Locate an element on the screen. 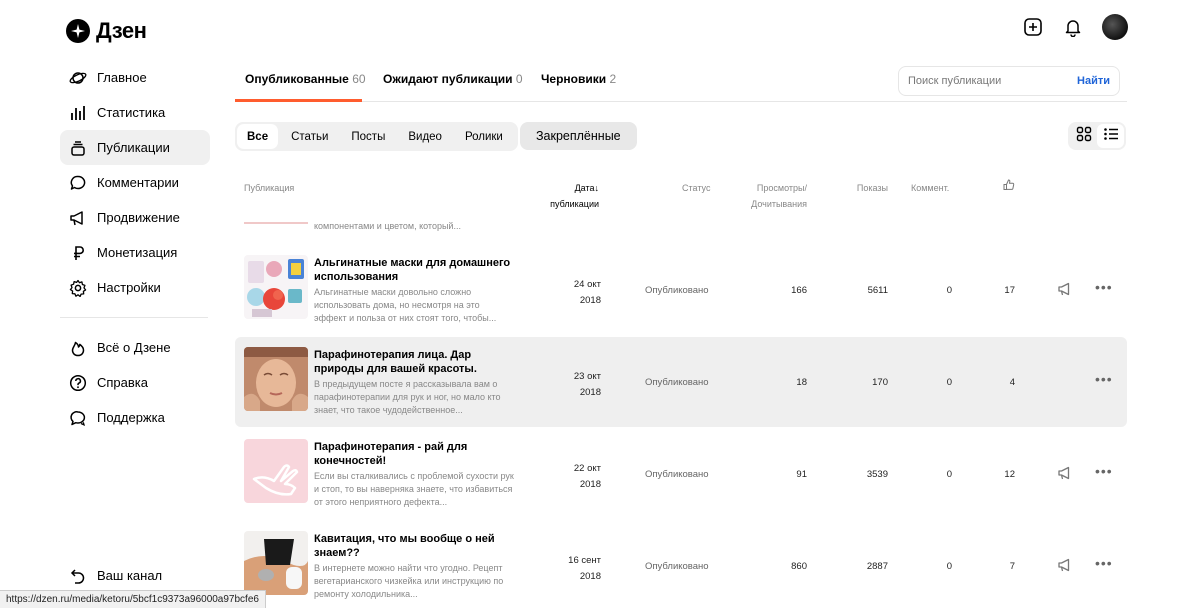  sidebar-item-about-dzen: Всё о Дзене is located at coordinates (135, 347).